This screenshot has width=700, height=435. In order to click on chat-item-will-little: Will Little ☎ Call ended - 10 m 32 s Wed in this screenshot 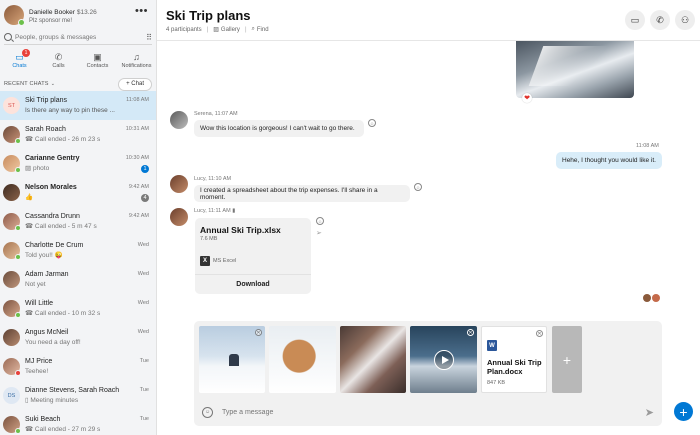, I will do `click(78, 308)`.